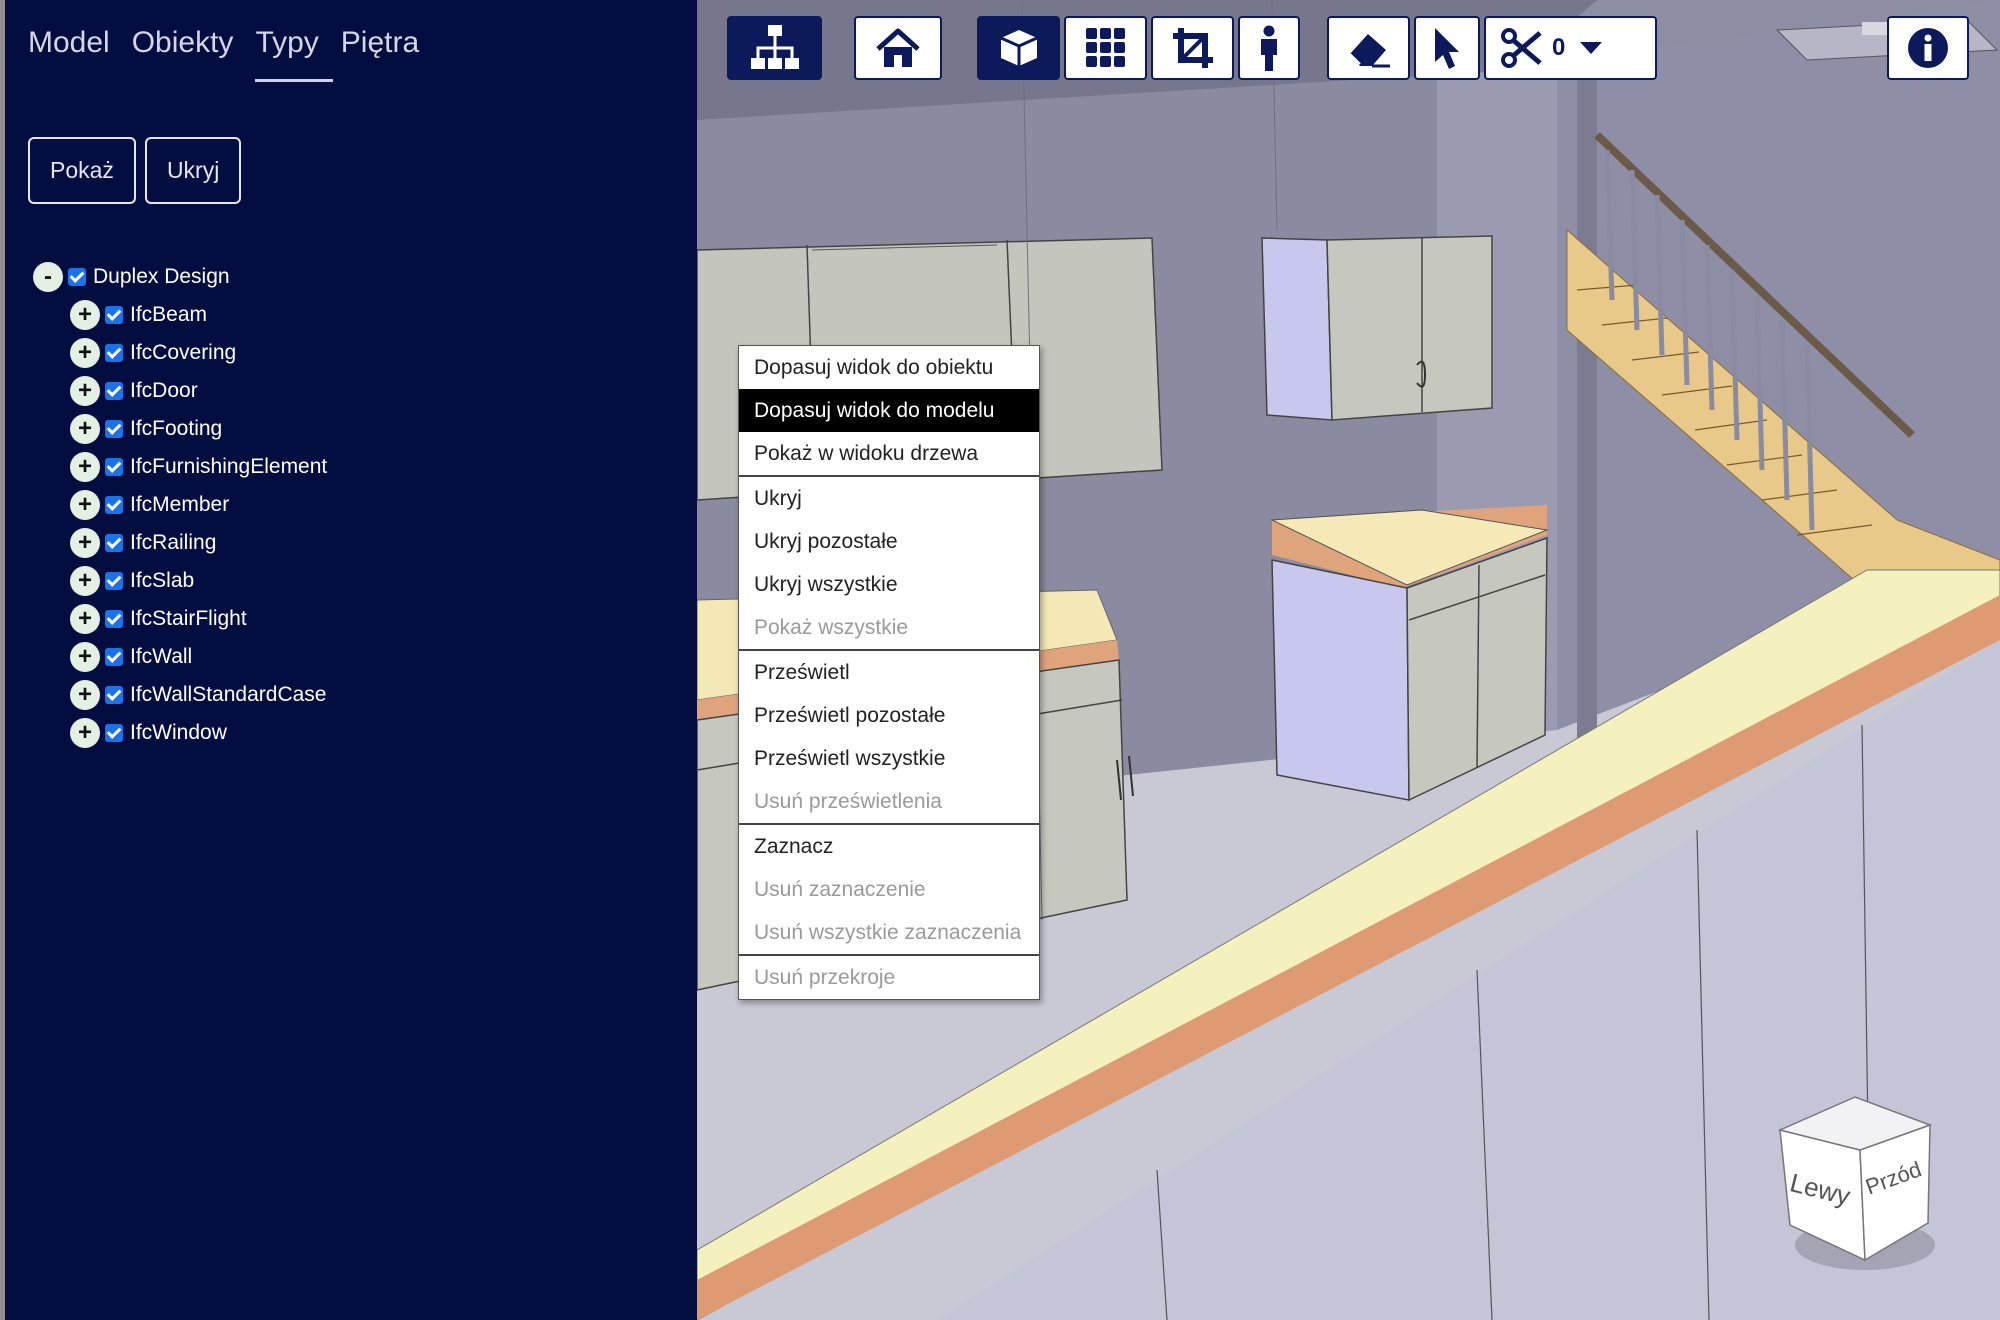 This screenshot has height=1320, width=2000. What do you see at coordinates (889, 977) in the screenshot?
I see `menu-item-clear-sections: Usuń przekroje` at bounding box center [889, 977].